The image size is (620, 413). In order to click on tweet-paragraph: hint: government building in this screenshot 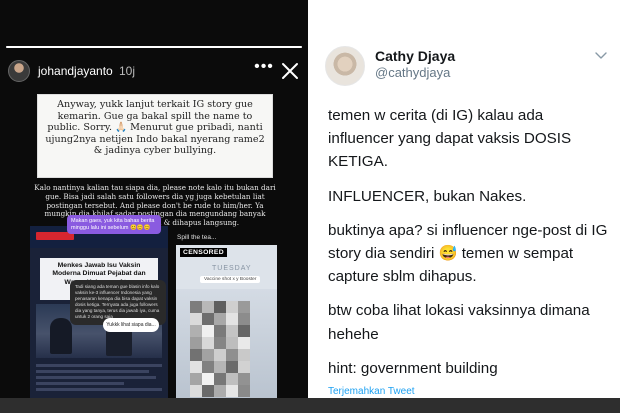, I will do `click(413, 368)`.